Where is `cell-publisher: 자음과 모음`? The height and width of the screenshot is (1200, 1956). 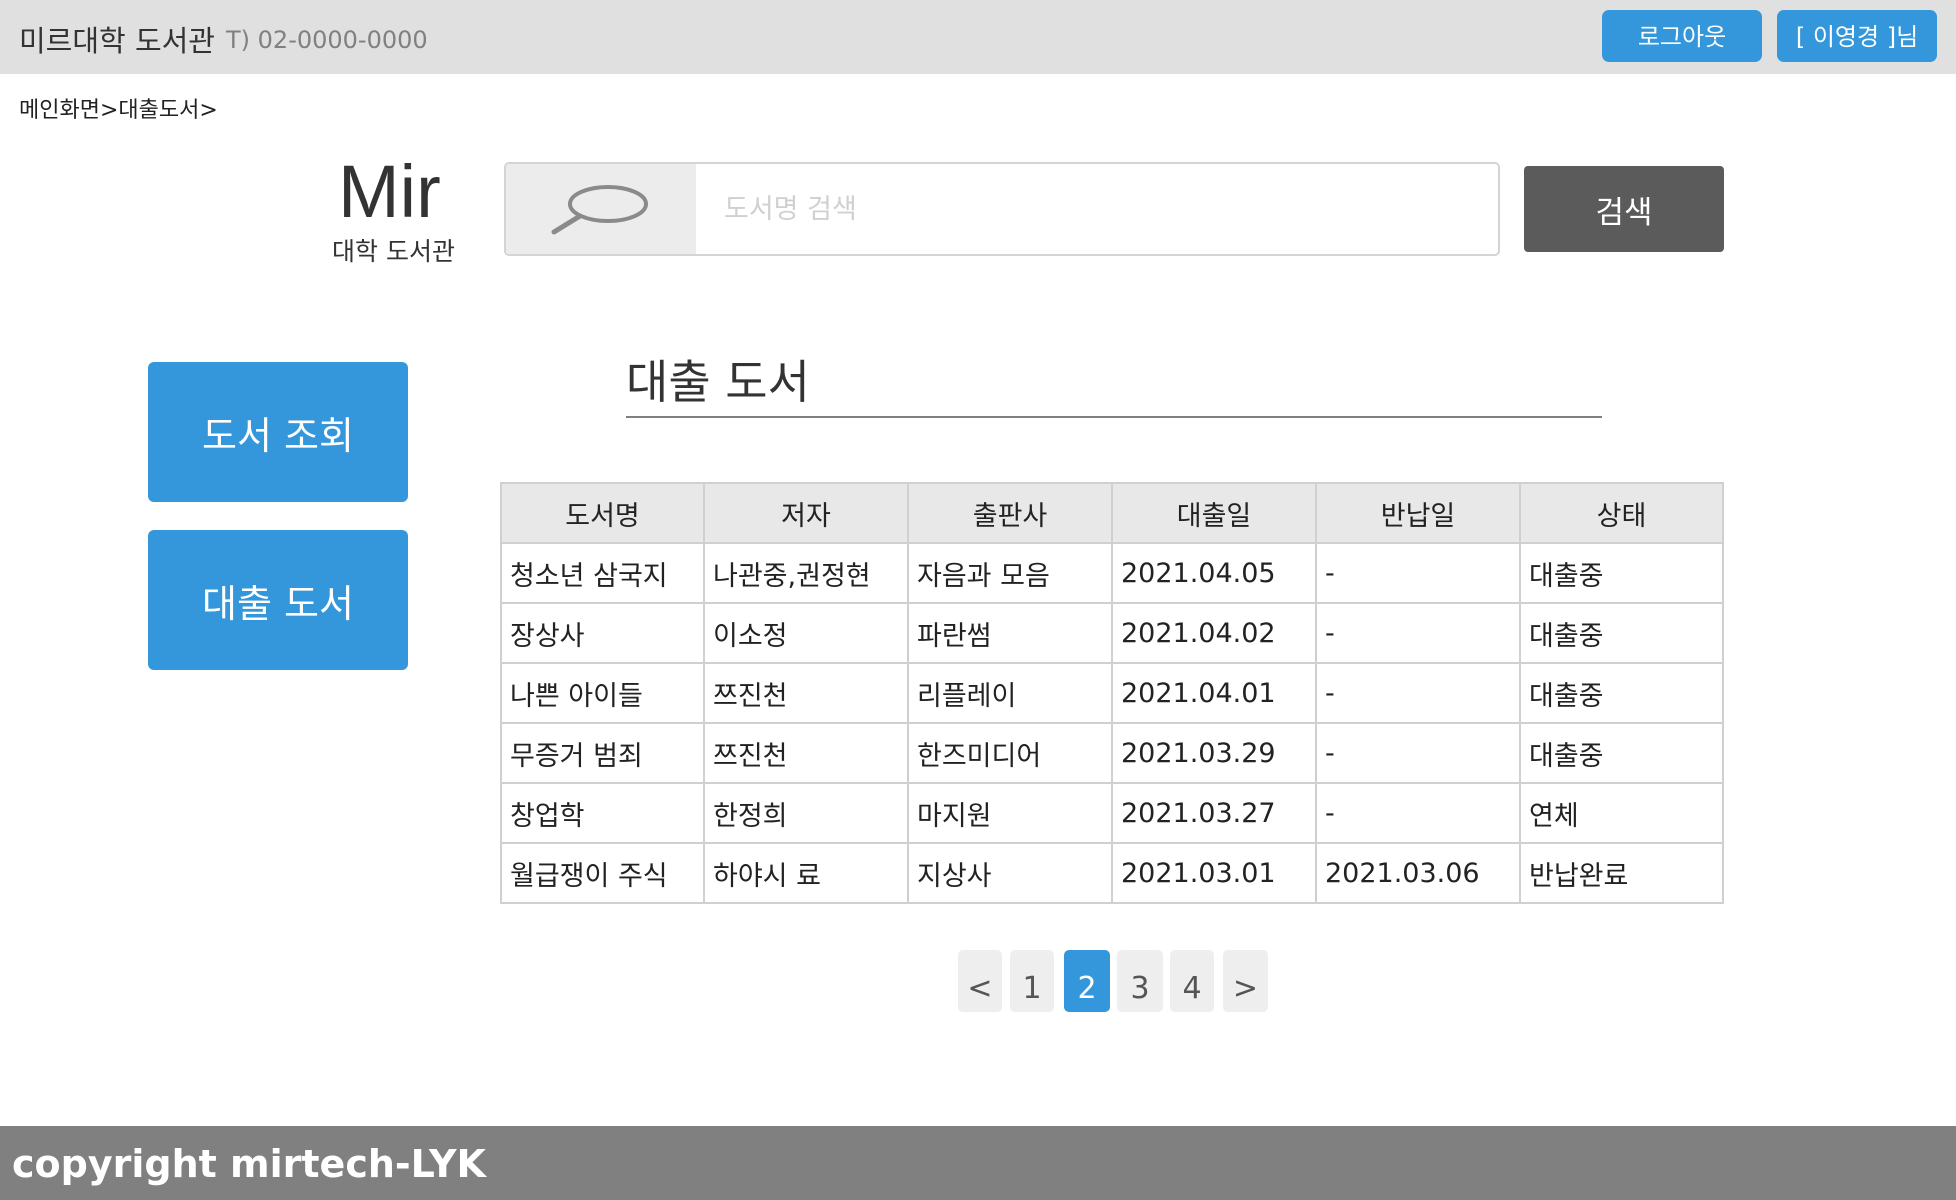 cell-publisher: 자음과 모음 is located at coordinates (1010, 573).